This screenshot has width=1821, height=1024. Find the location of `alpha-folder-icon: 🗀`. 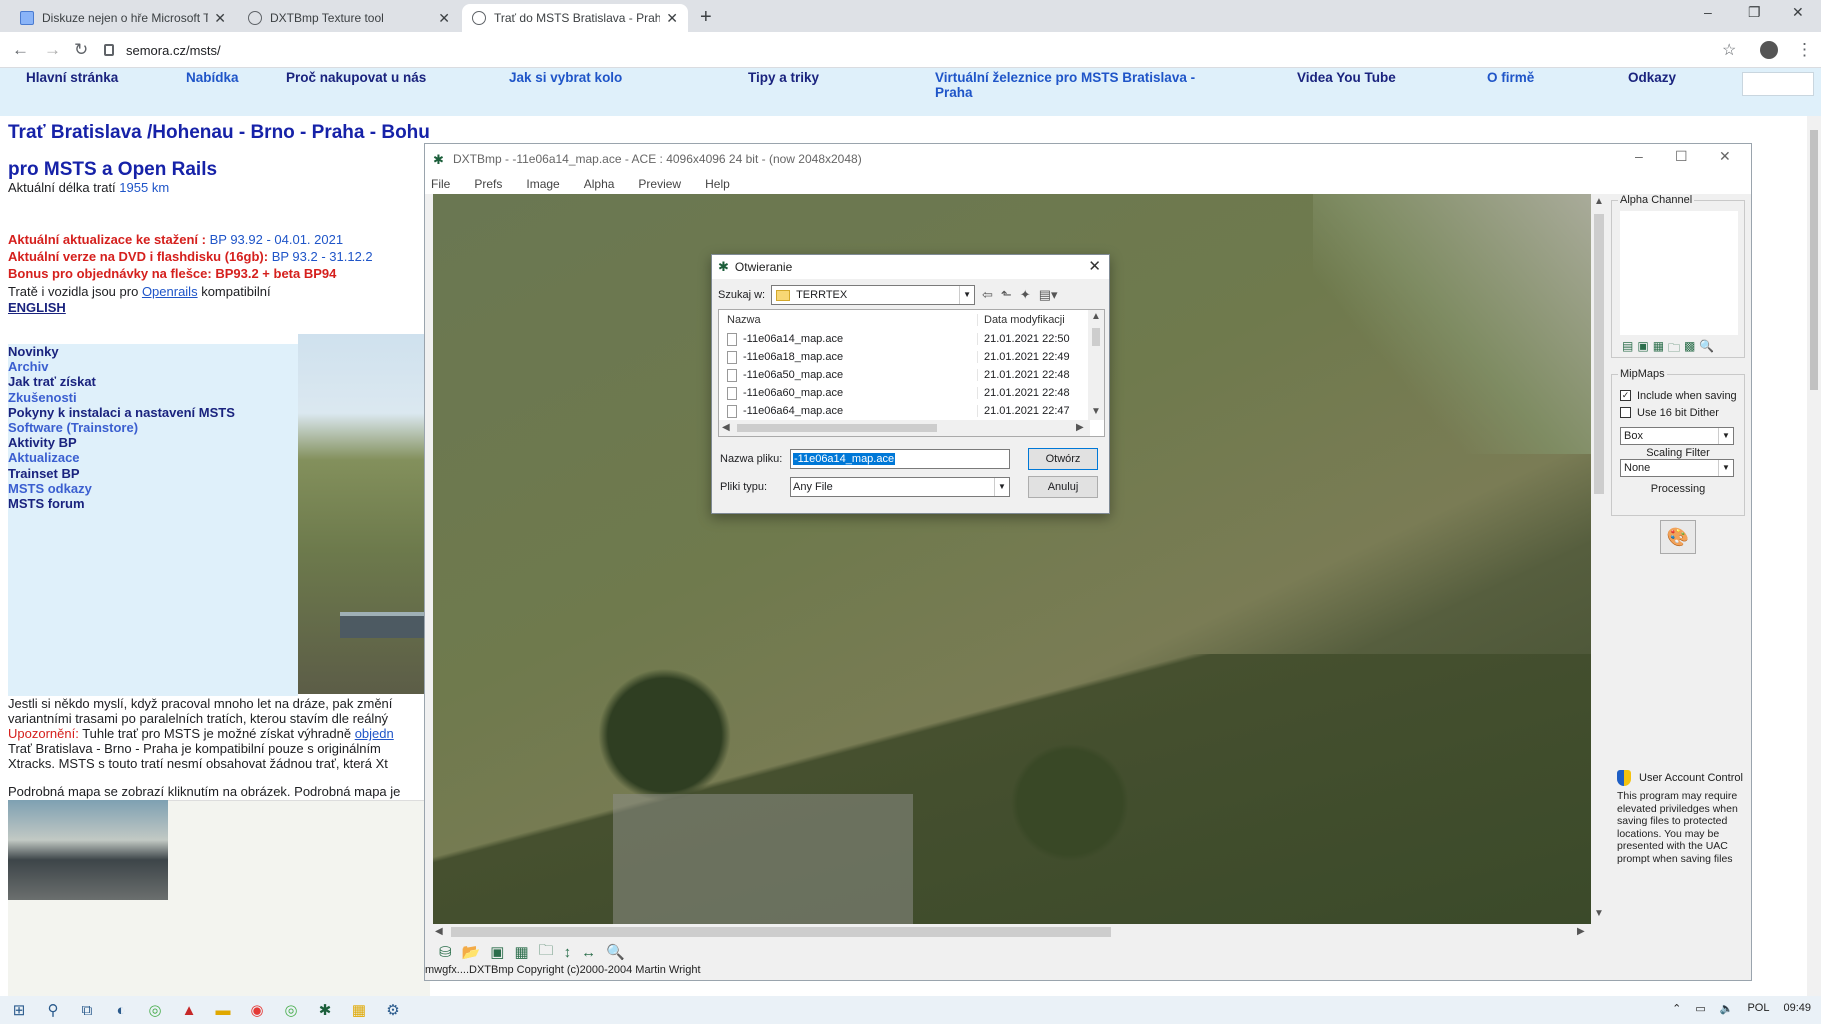

alpha-folder-icon: 🗀 is located at coordinates (1674, 349).